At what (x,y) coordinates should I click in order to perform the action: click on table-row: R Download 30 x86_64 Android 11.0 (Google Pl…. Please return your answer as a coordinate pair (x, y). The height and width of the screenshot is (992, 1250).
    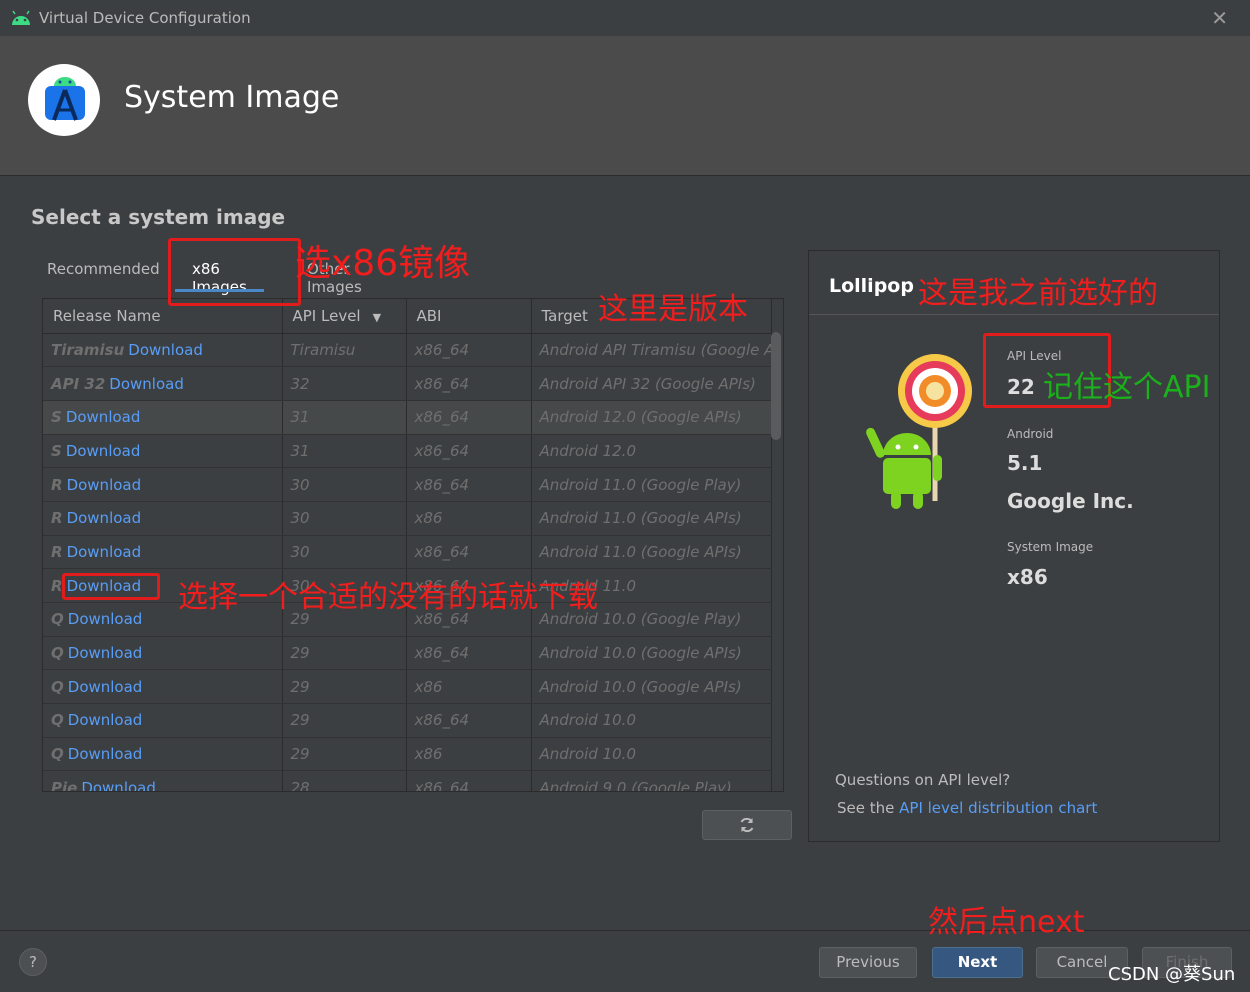
    Looking at the image, I should click on (407, 484).